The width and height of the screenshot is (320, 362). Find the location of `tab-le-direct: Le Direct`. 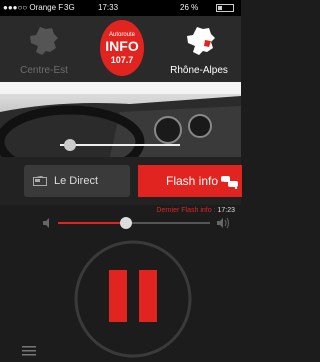

tab-le-direct: Le Direct is located at coordinates (77, 181).